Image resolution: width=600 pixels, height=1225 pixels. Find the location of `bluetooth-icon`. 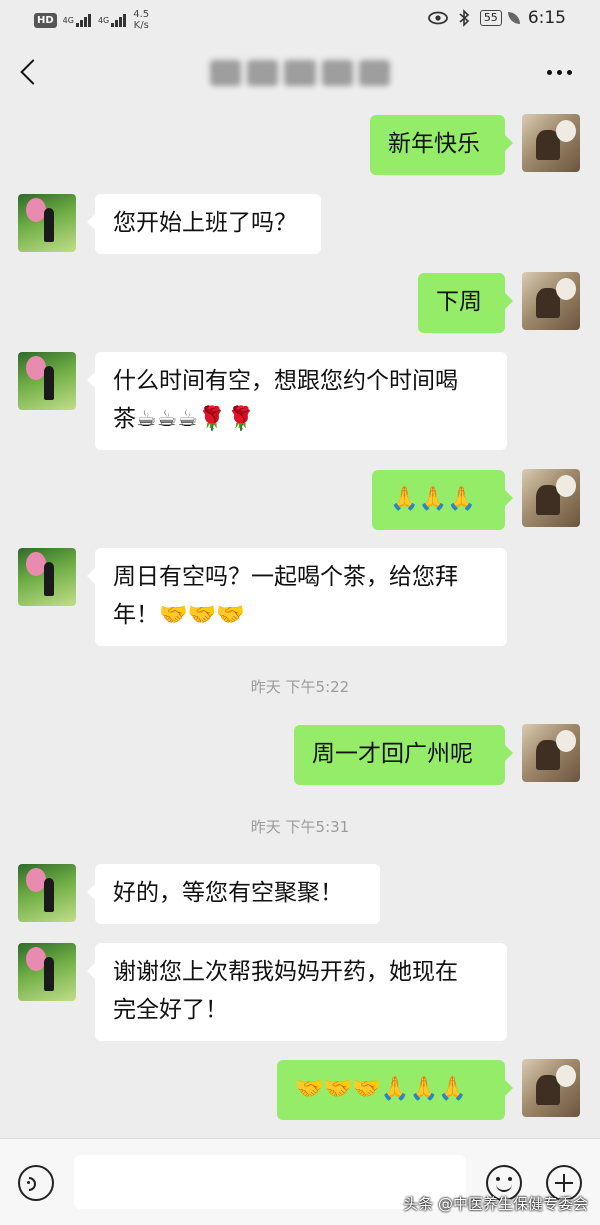

bluetooth-icon is located at coordinates (464, 18).